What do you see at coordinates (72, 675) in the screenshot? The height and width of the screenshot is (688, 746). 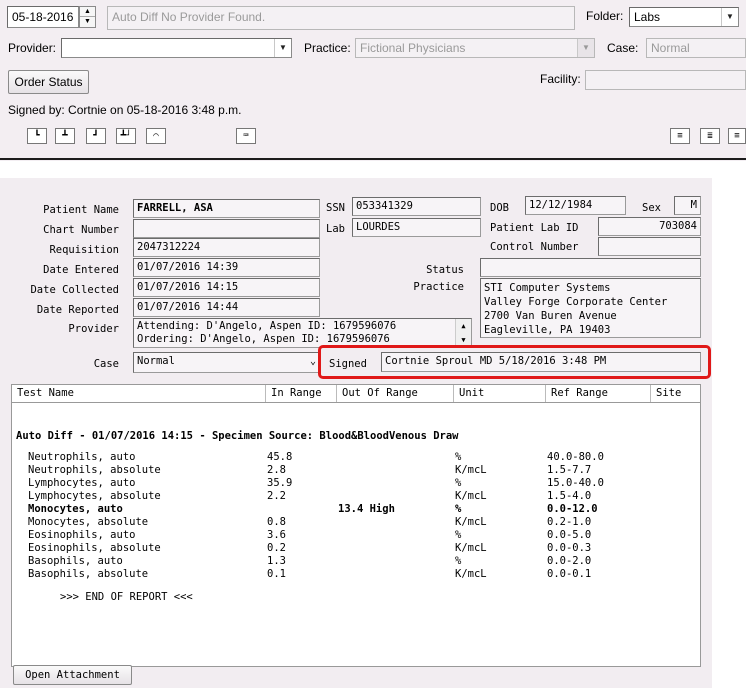 I see `open-attachment-button: Open Attachment` at bounding box center [72, 675].